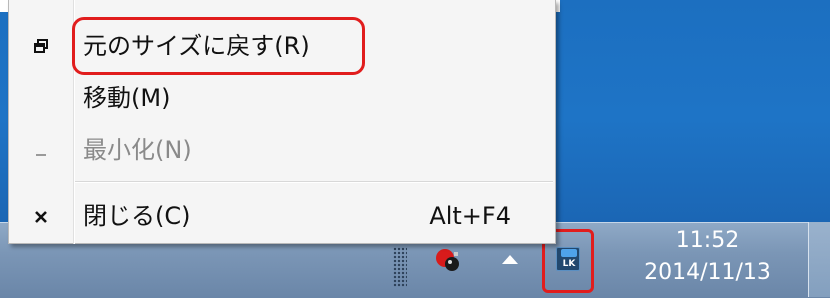 The image size is (830, 298). What do you see at coordinates (282, 150) in the screenshot?
I see `menu-item-minimize: 最小化(N)` at bounding box center [282, 150].